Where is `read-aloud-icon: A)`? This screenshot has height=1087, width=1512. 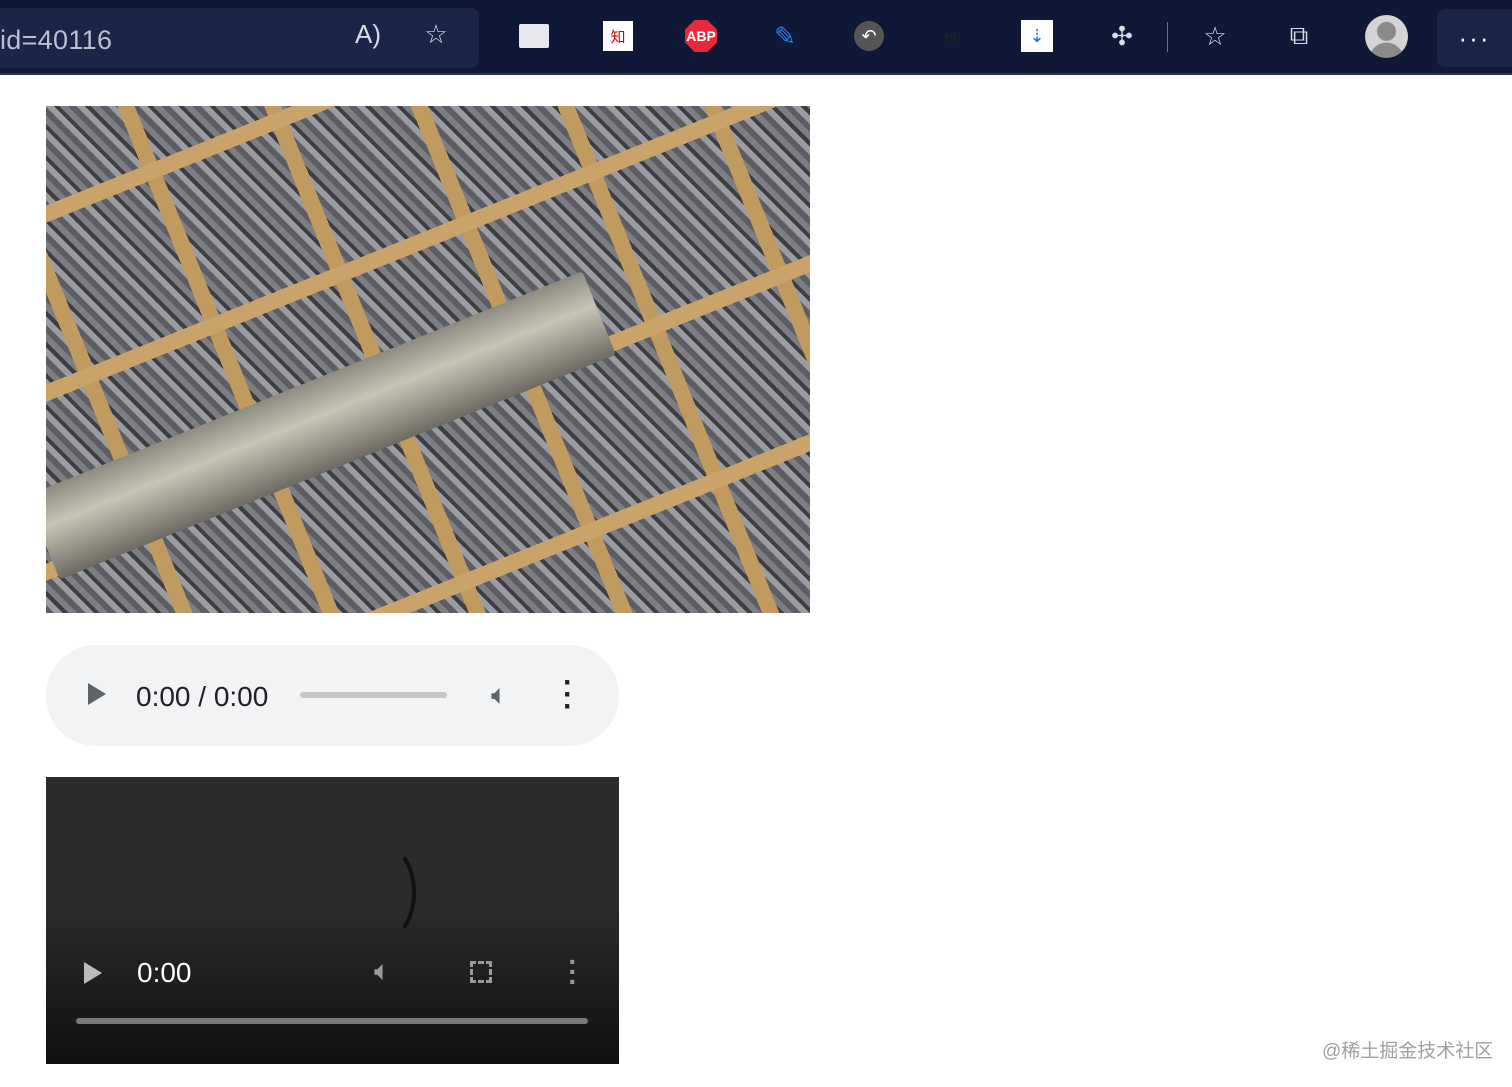
read-aloud-icon: A) is located at coordinates (368, 34).